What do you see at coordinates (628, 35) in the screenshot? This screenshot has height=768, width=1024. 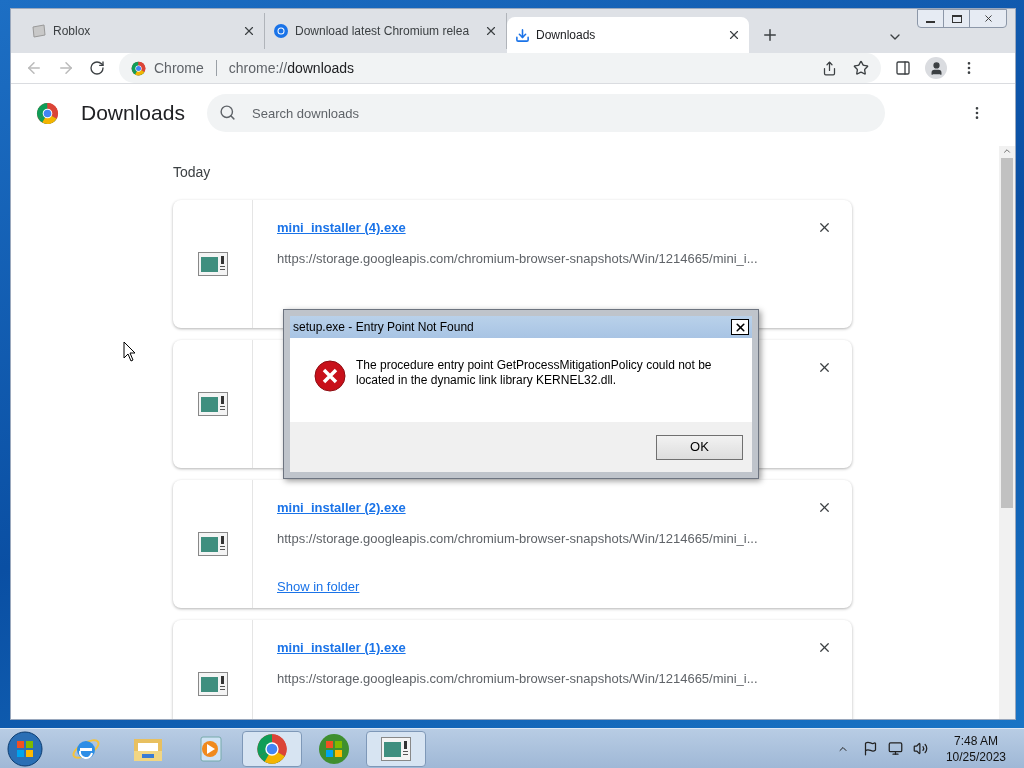 I see `browser-tab: Downloads` at bounding box center [628, 35].